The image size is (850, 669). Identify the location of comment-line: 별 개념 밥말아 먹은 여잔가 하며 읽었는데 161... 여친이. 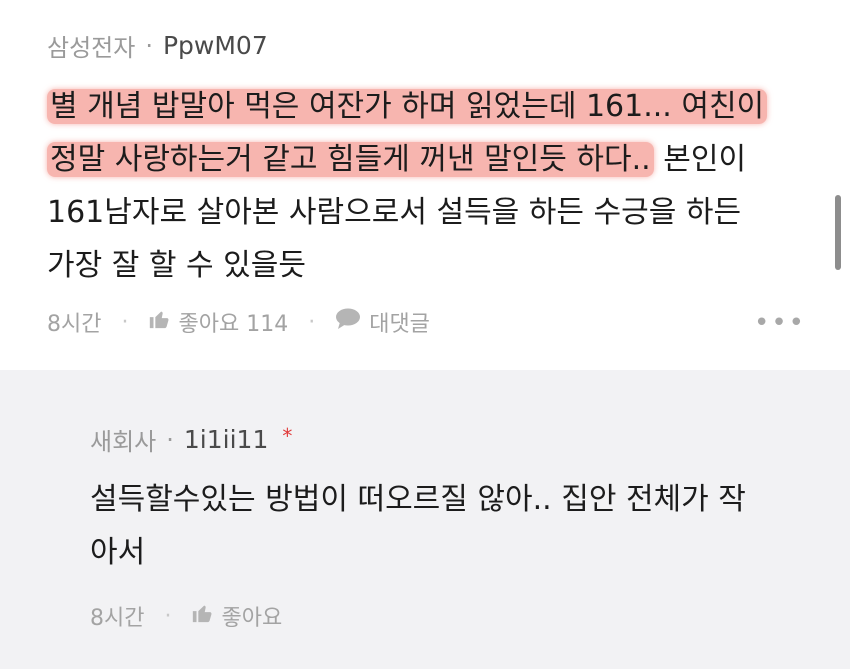
(407, 106).